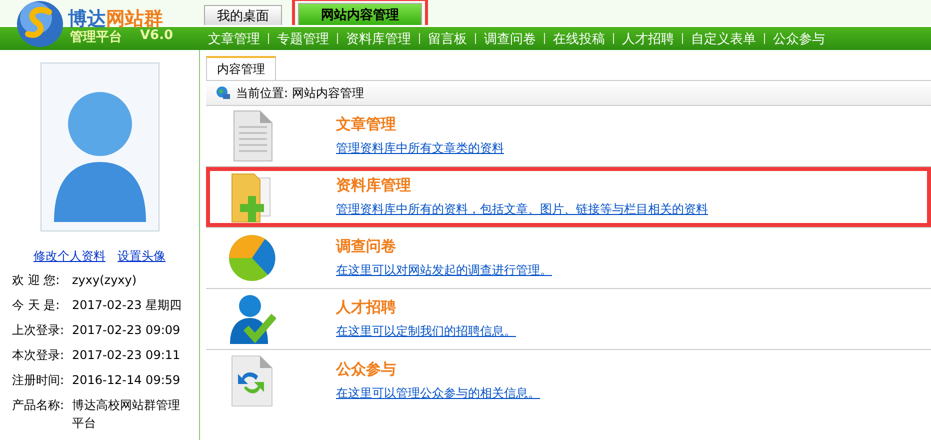 Image resolution: width=931 pixels, height=440 pixels. What do you see at coordinates (100, 147) in the screenshot?
I see `avatar-icon` at bounding box center [100, 147].